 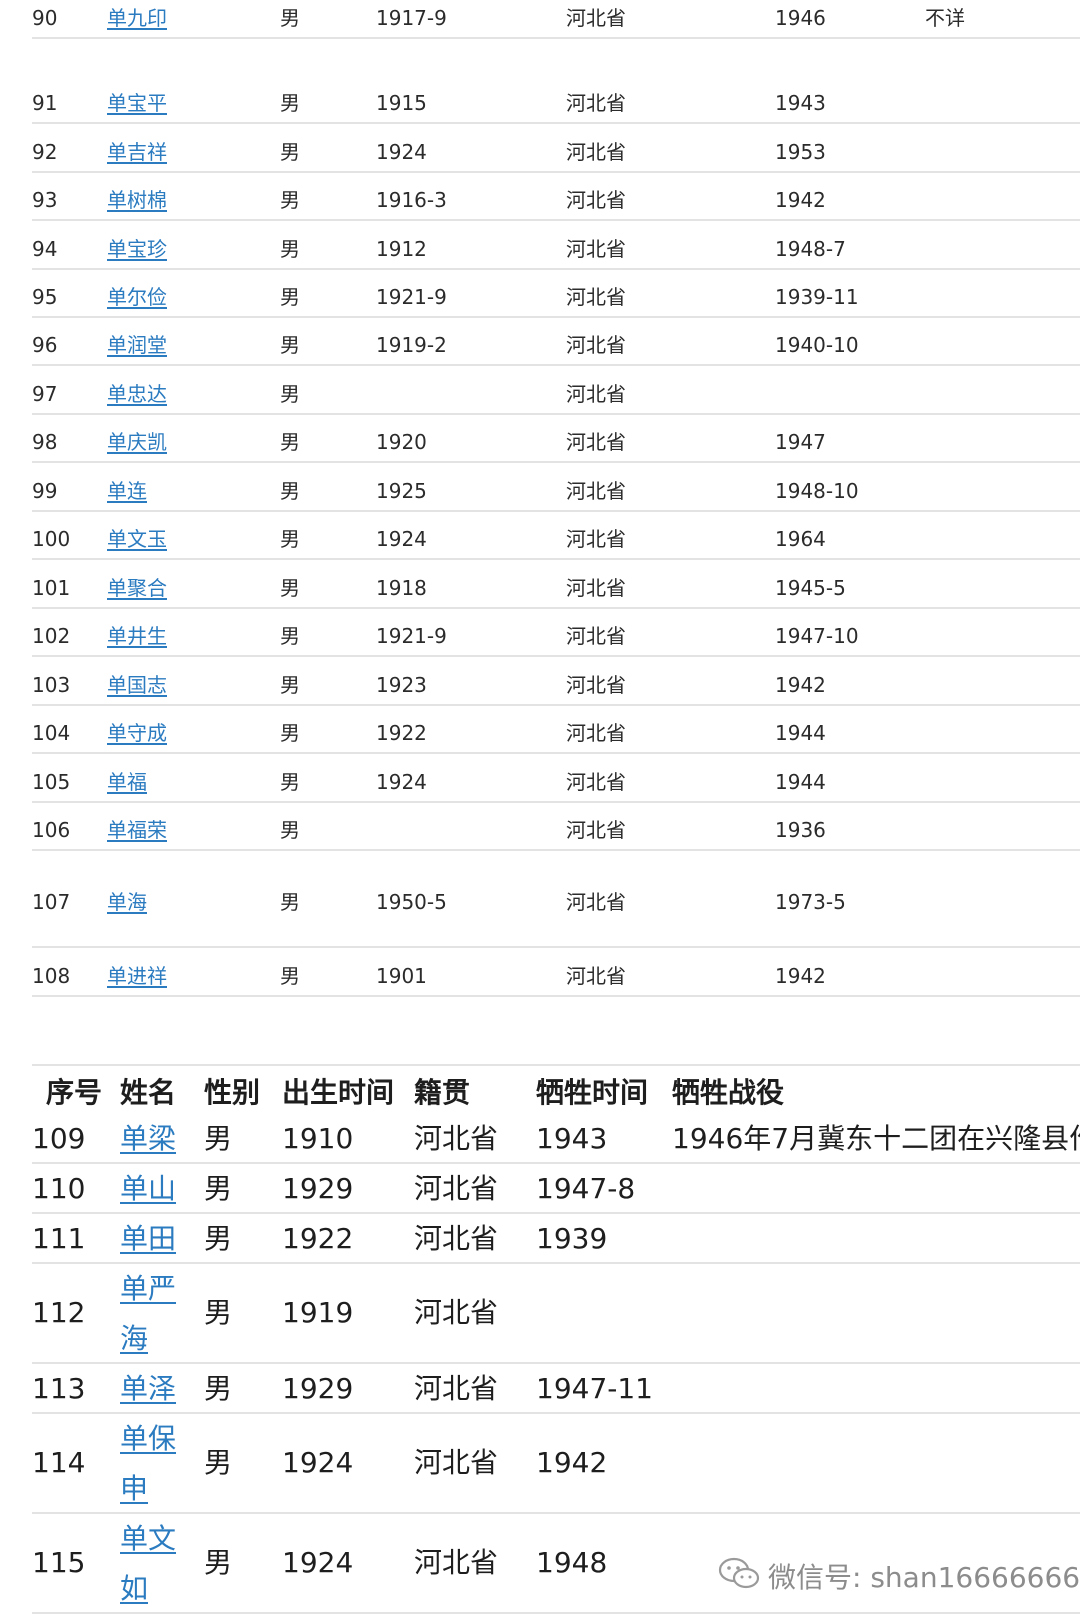 What do you see at coordinates (150, 1314) in the screenshot?
I see `person-name-link: 单严海` at bounding box center [150, 1314].